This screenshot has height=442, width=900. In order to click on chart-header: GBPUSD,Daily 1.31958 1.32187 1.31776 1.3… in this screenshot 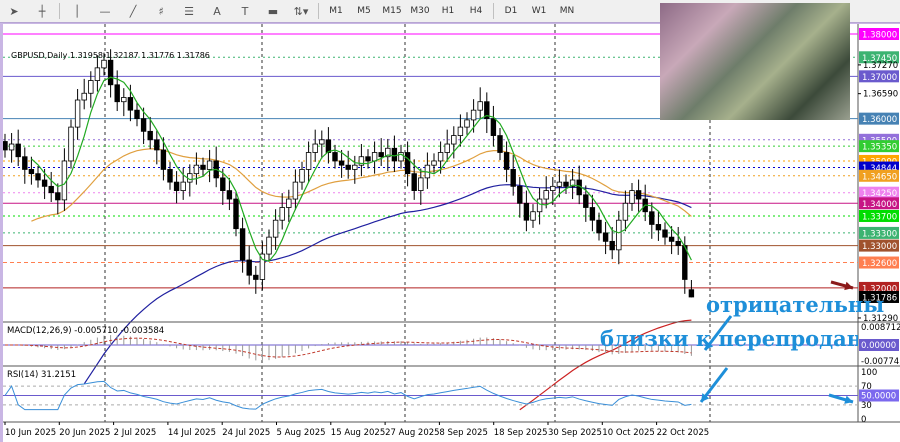, I will do `click(110, 55)`.